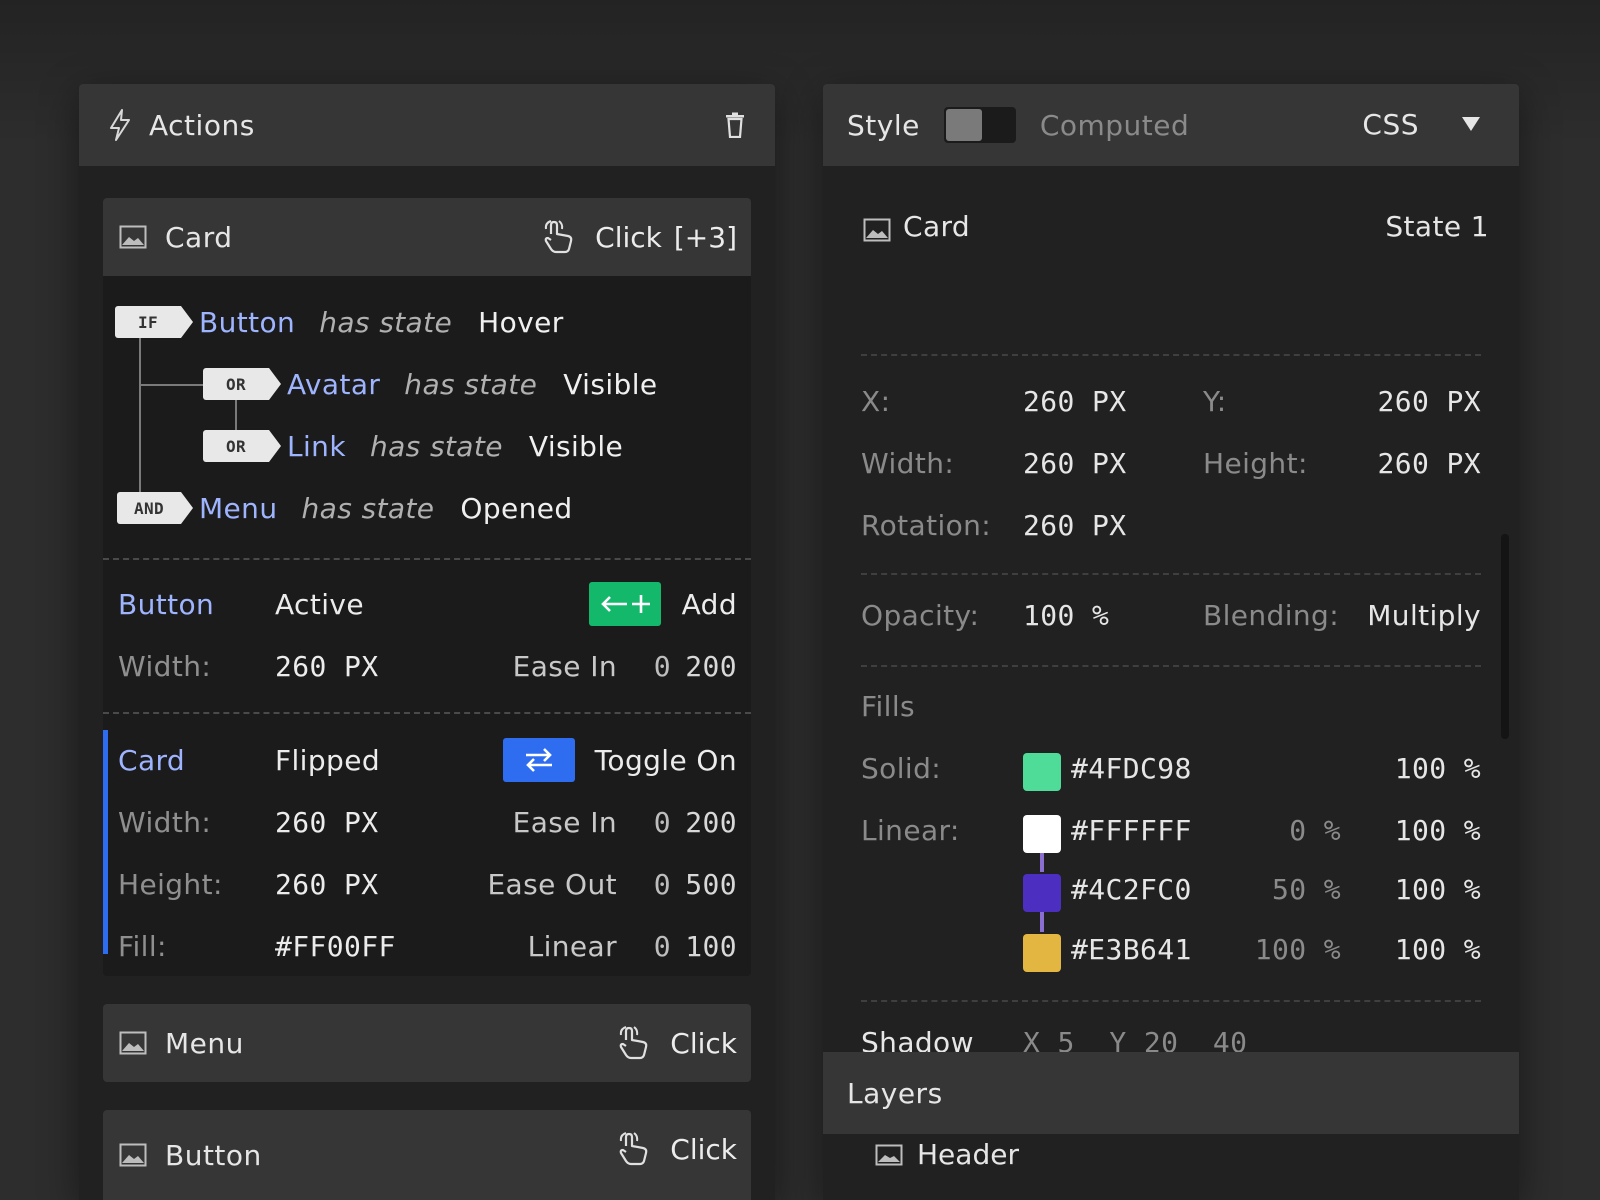 Image resolution: width=1600 pixels, height=1200 pixels. I want to click on y-value: 260 PX, so click(1429, 401).